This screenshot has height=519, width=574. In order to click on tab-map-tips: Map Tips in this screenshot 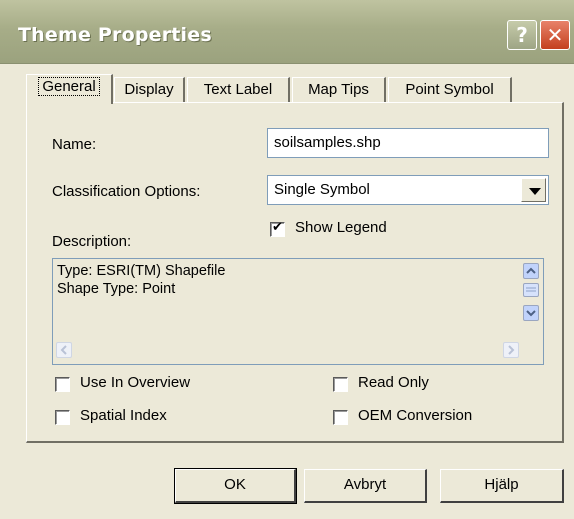, I will do `click(339, 89)`.